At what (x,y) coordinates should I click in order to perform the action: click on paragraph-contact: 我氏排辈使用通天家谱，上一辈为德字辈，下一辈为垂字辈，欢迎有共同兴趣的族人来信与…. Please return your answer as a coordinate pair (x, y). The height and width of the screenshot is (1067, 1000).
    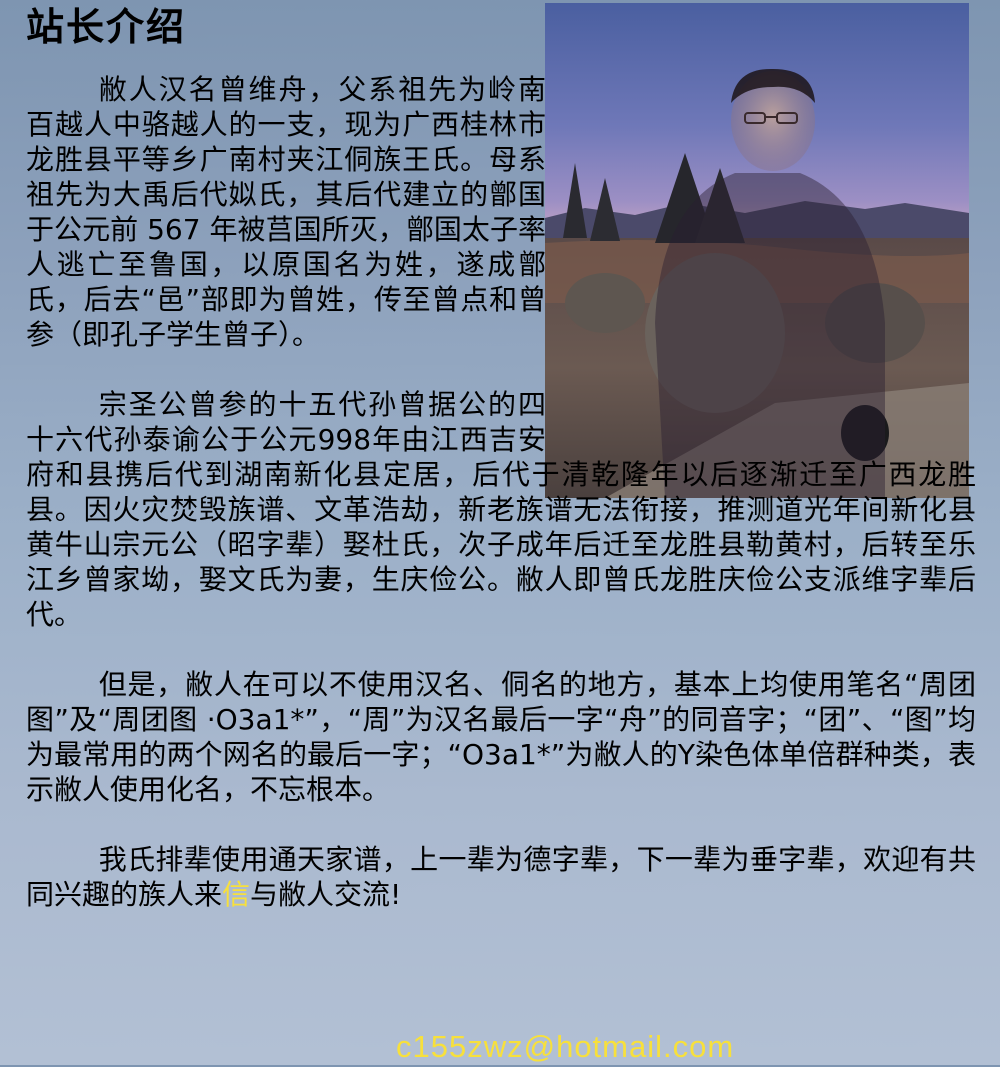
    Looking at the image, I should click on (501, 877).